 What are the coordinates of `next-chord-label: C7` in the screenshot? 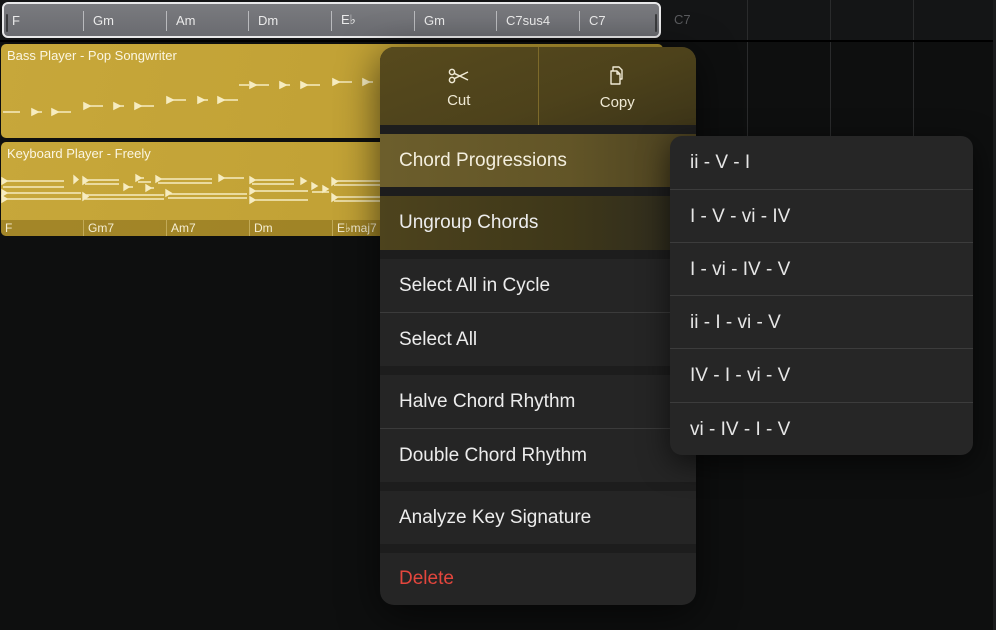 It's located at (682, 19).